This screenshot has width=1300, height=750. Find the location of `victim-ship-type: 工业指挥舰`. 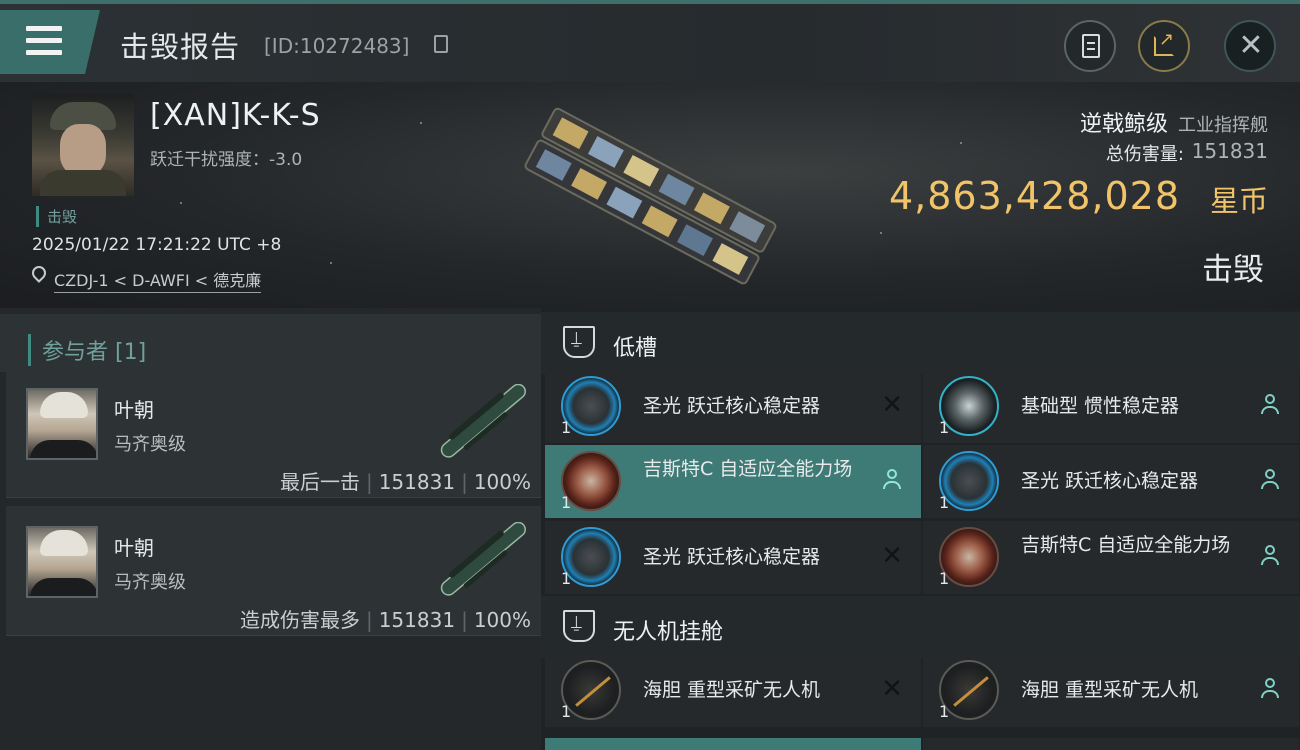

victim-ship-type: 工业指挥舰 is located at coordinates (1223, 125).